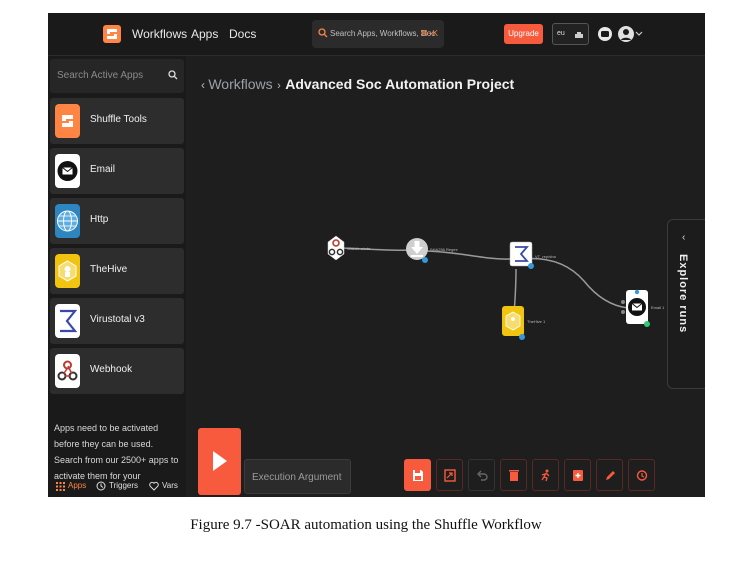 This screenshot has height=573, width=732. I want to click on search-shortcut: ⌘+K, so click(429, 33).